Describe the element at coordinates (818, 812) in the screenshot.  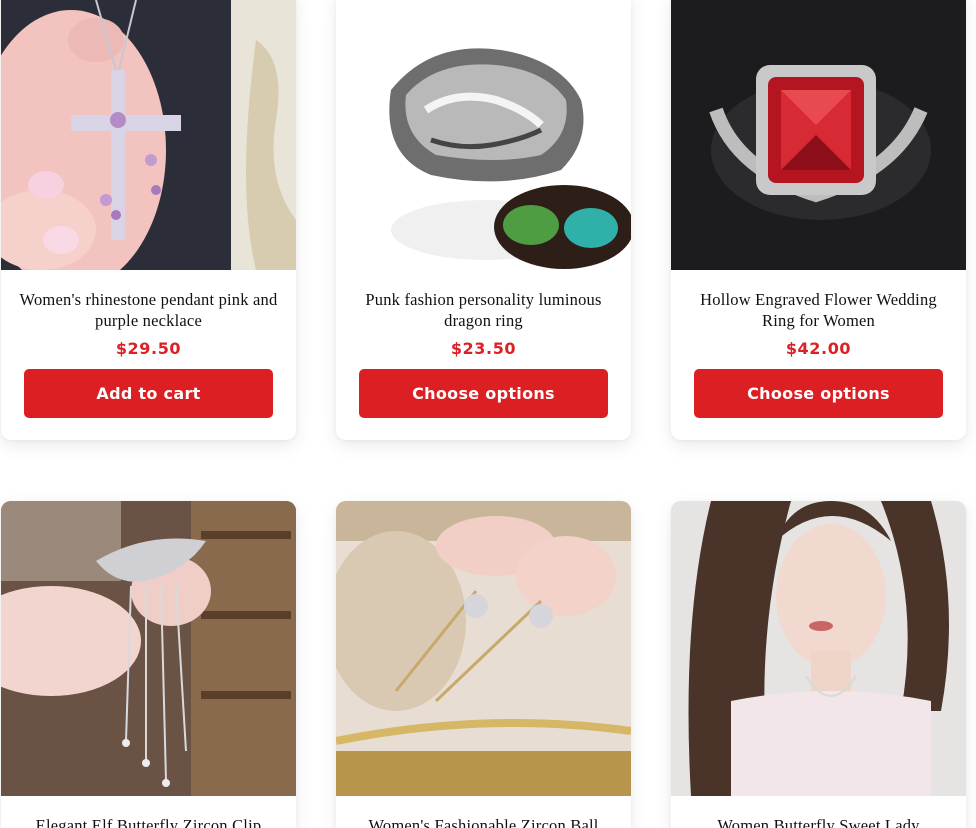
I see `product-title: Women Butterfly Sweet Lady` at that location.